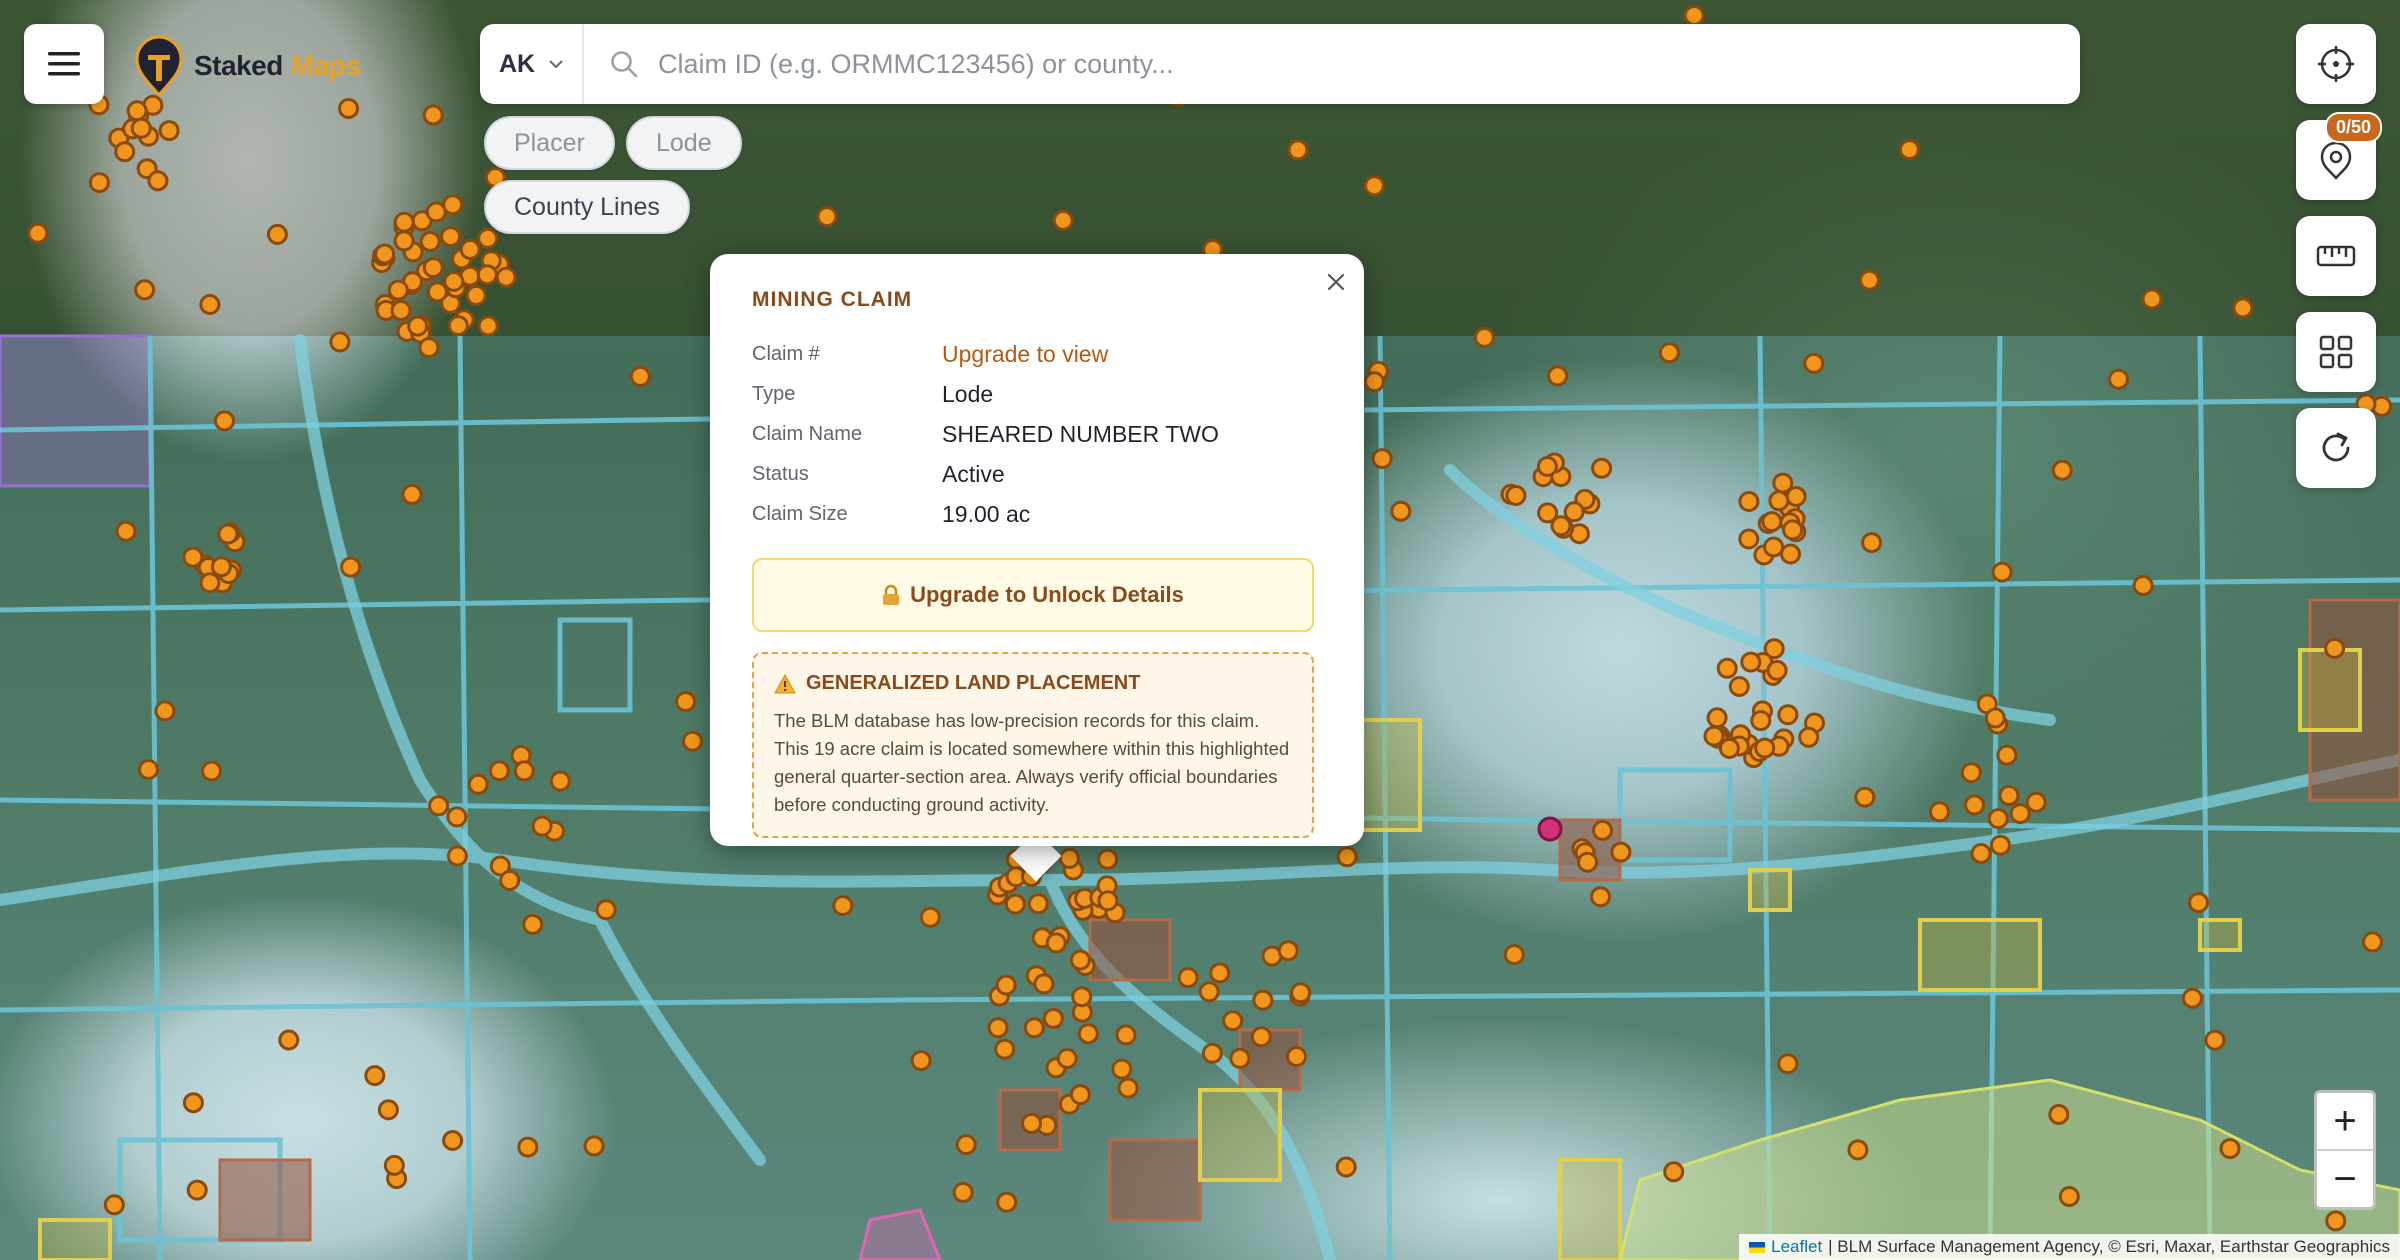 This screenshot has height=1260, width=2400. I want to click on logo-wordmark: Staked Maps, so click(277, 66).